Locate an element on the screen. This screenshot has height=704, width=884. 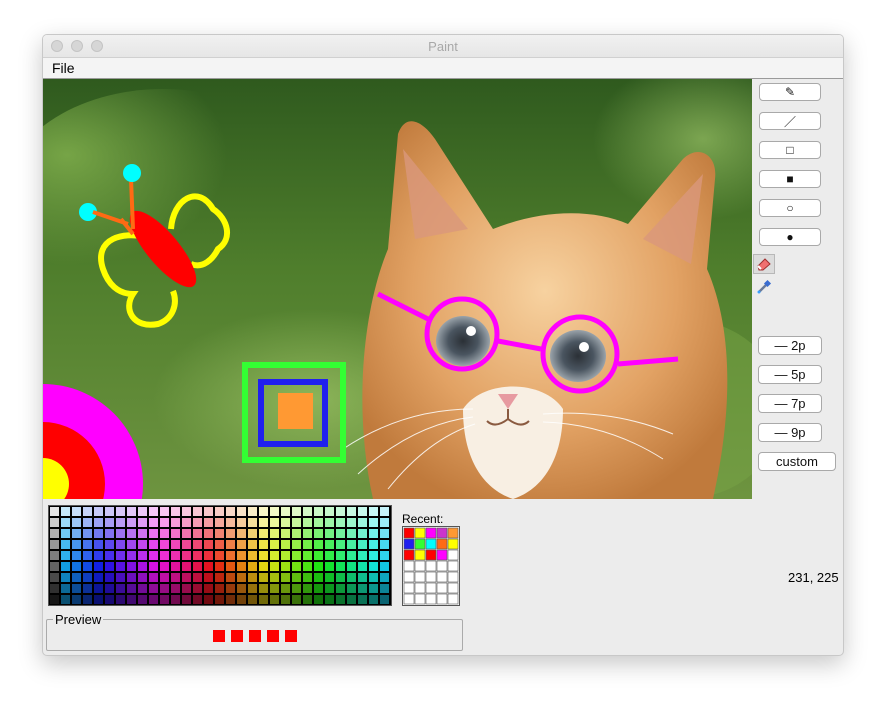
line-tool-button: ／ is located at coordinates (790, 121).